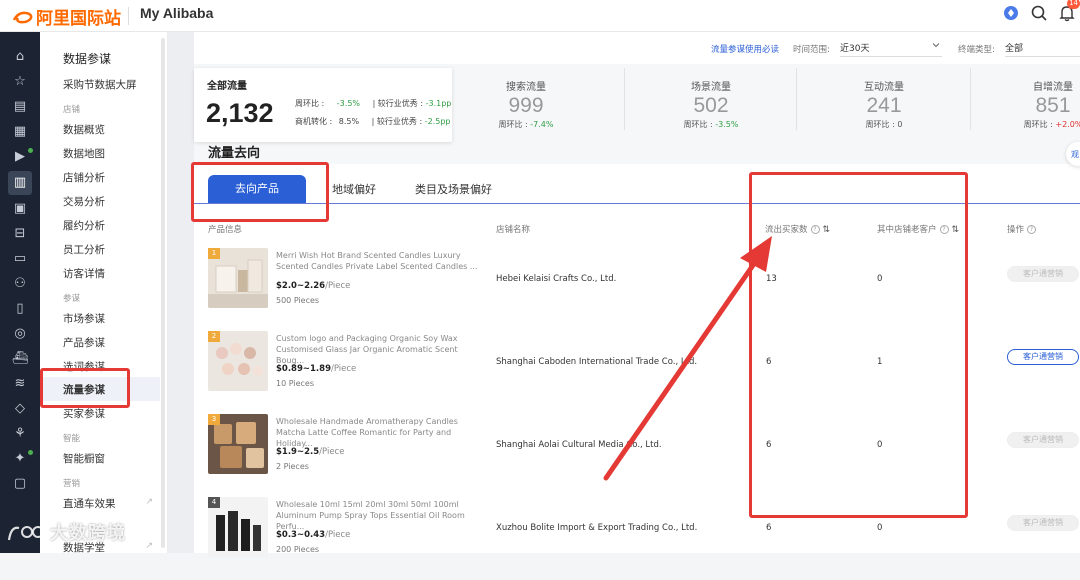 The width and height of the screenshot is (1080, 580). Describe the element at coordinates (295, 383) in the screenshot. I see `product-moq: 10 Pieces` at that location.